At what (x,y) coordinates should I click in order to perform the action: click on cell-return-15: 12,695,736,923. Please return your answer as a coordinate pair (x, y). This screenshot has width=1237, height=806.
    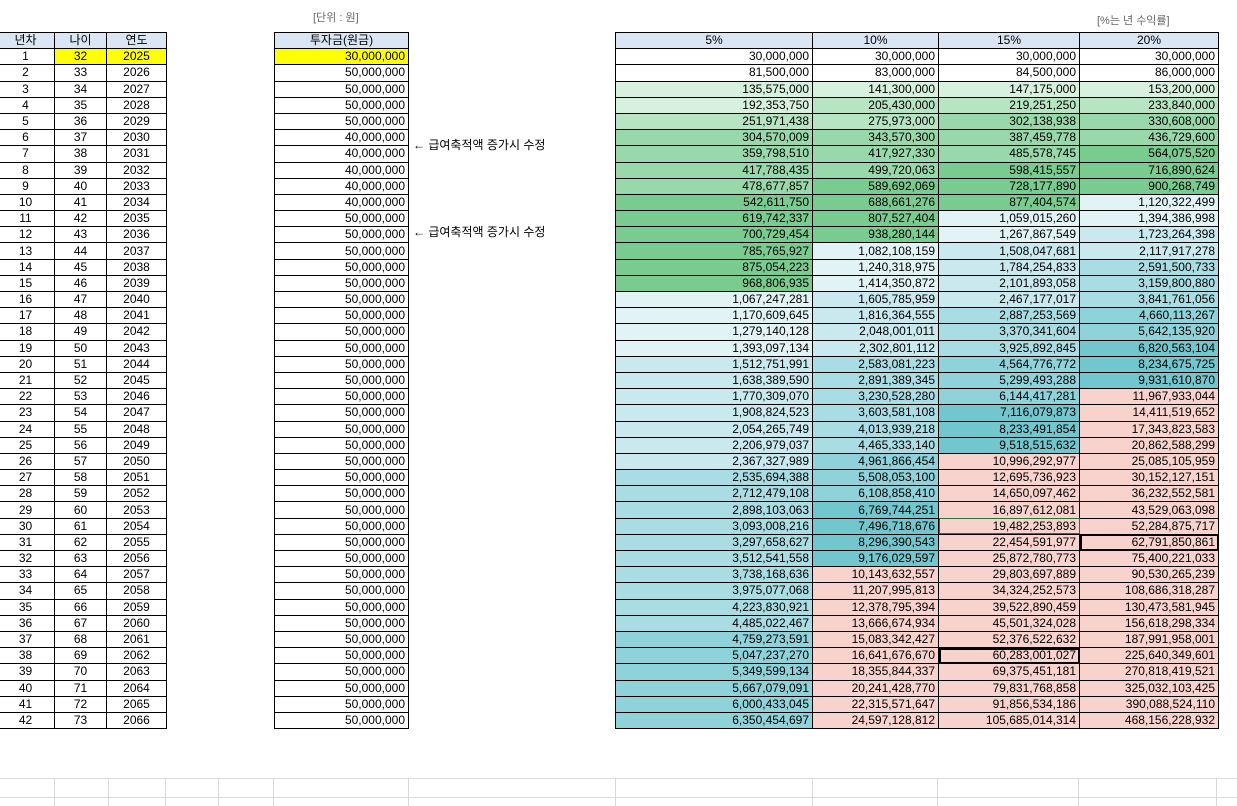
    Looking at the image, I should click on (1009, 478).